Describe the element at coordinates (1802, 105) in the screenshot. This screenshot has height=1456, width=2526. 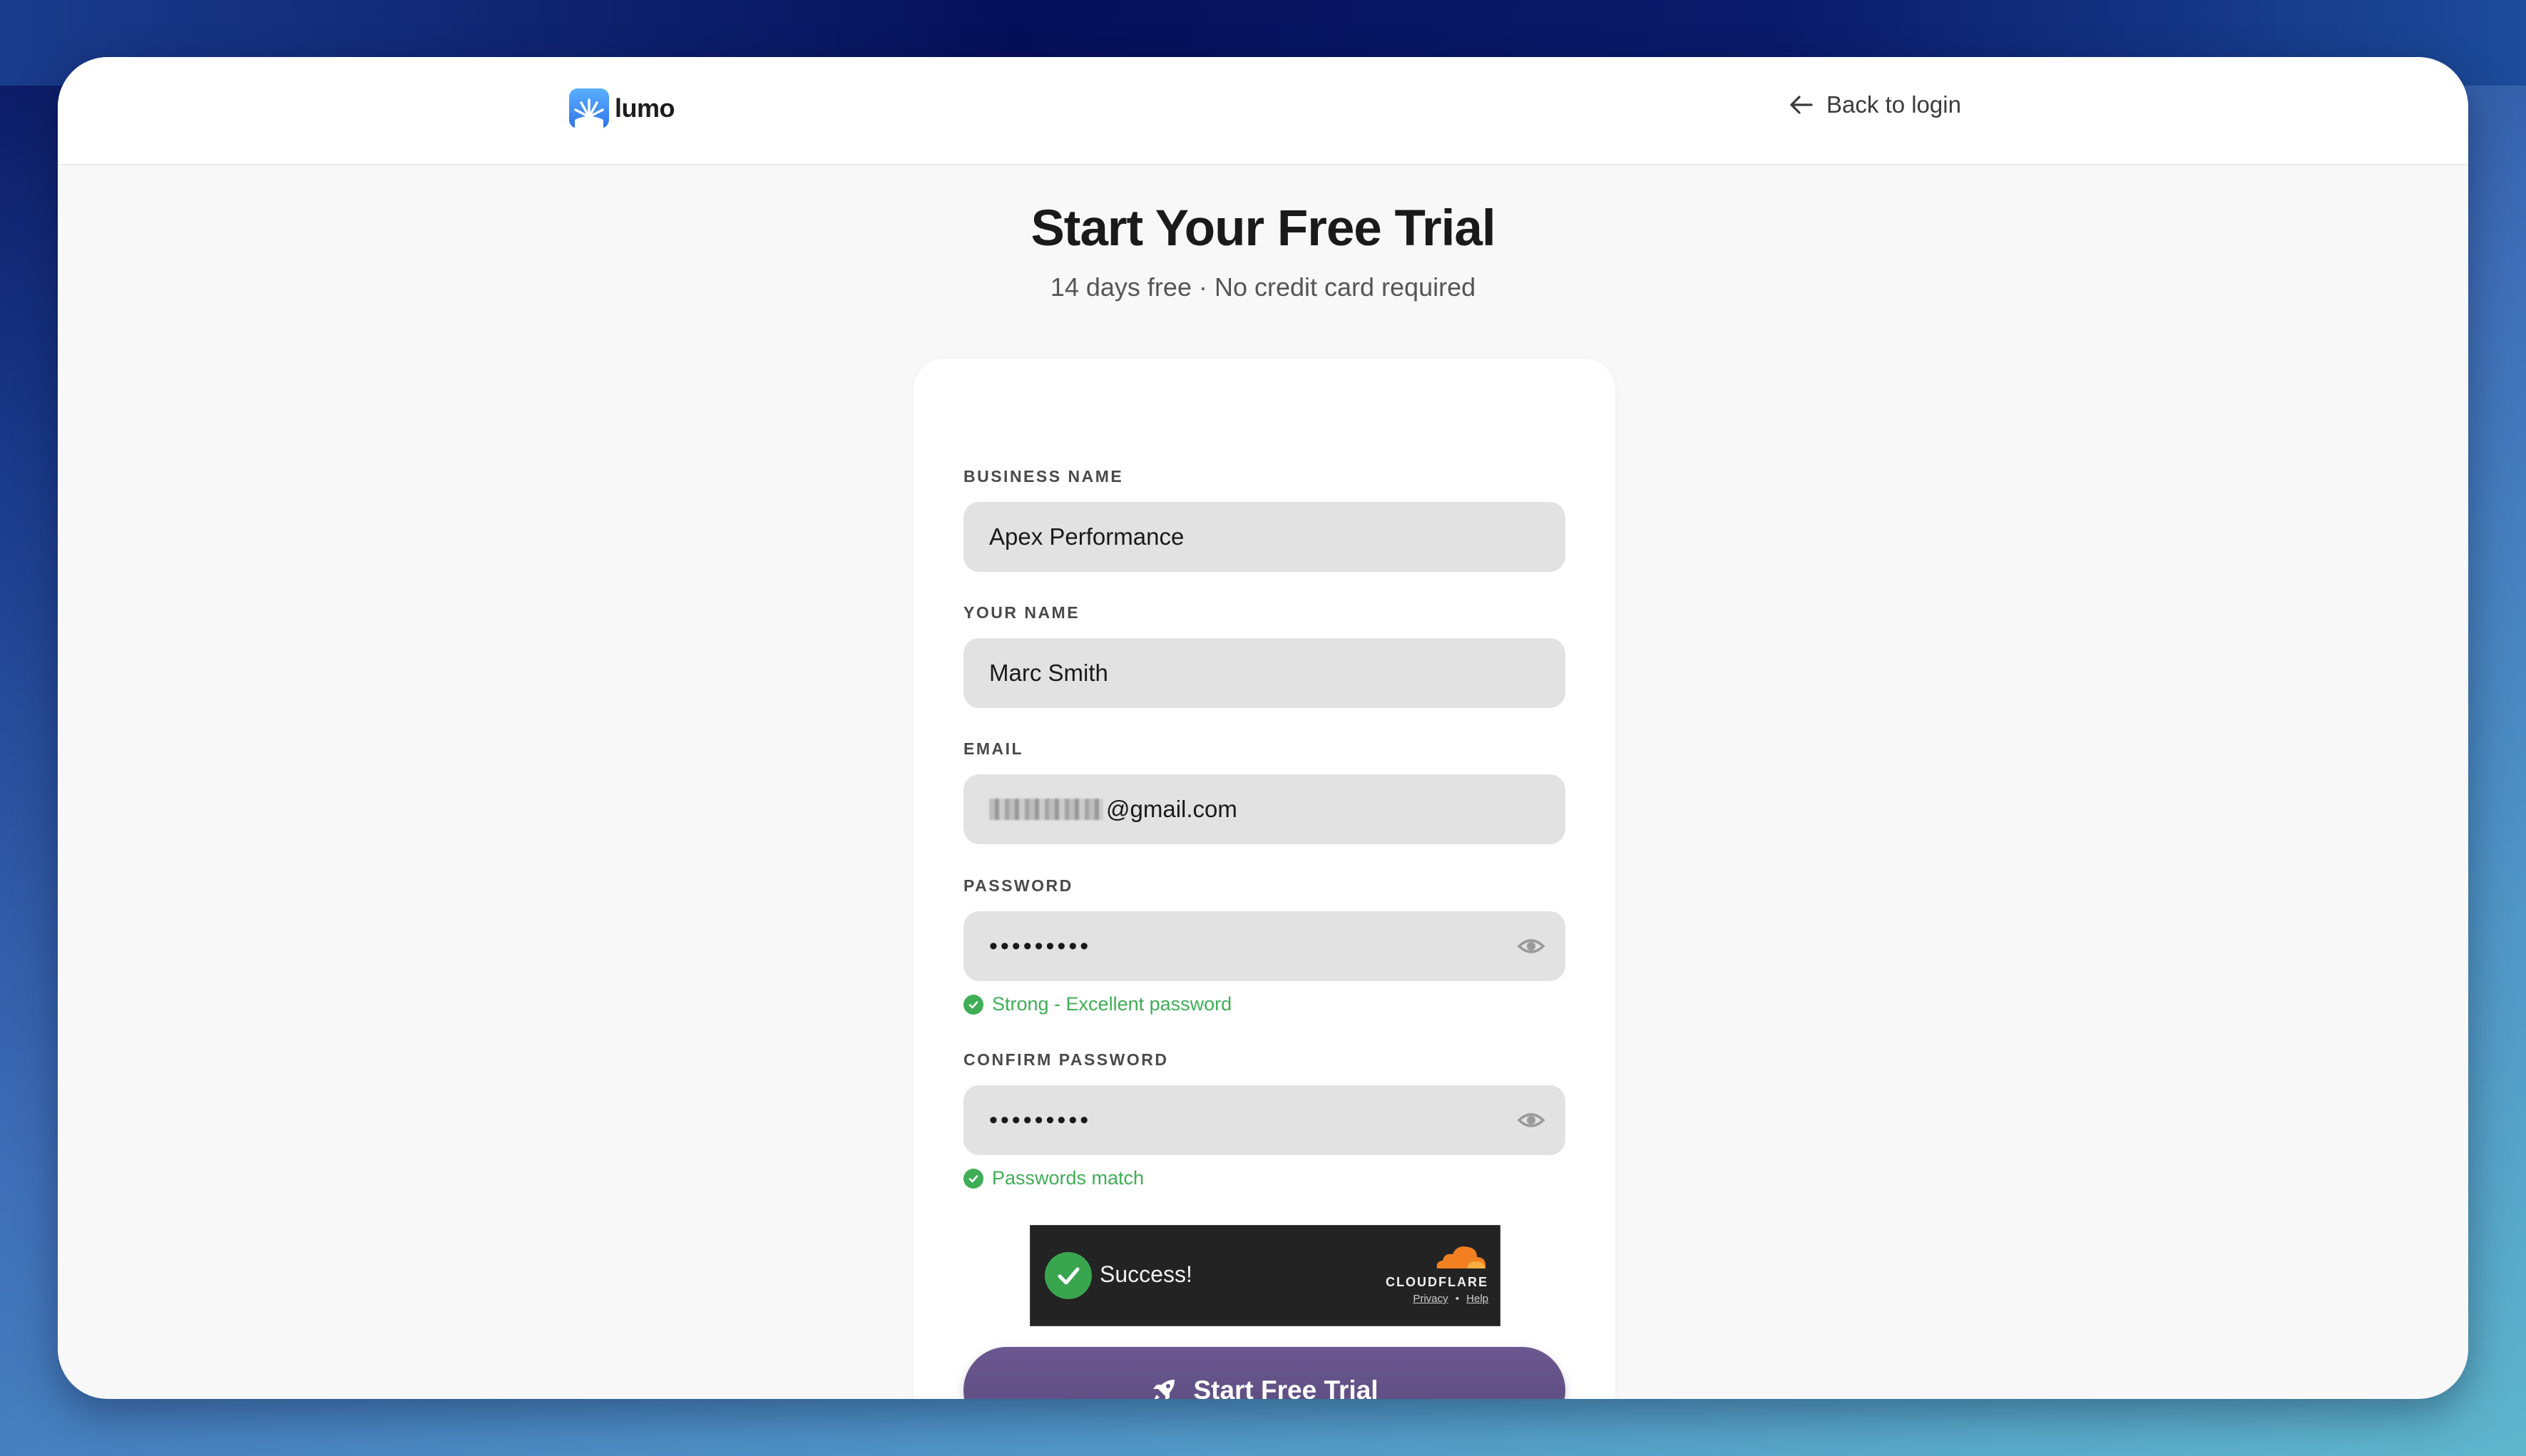
I see `arrow-left-icon` at that location.